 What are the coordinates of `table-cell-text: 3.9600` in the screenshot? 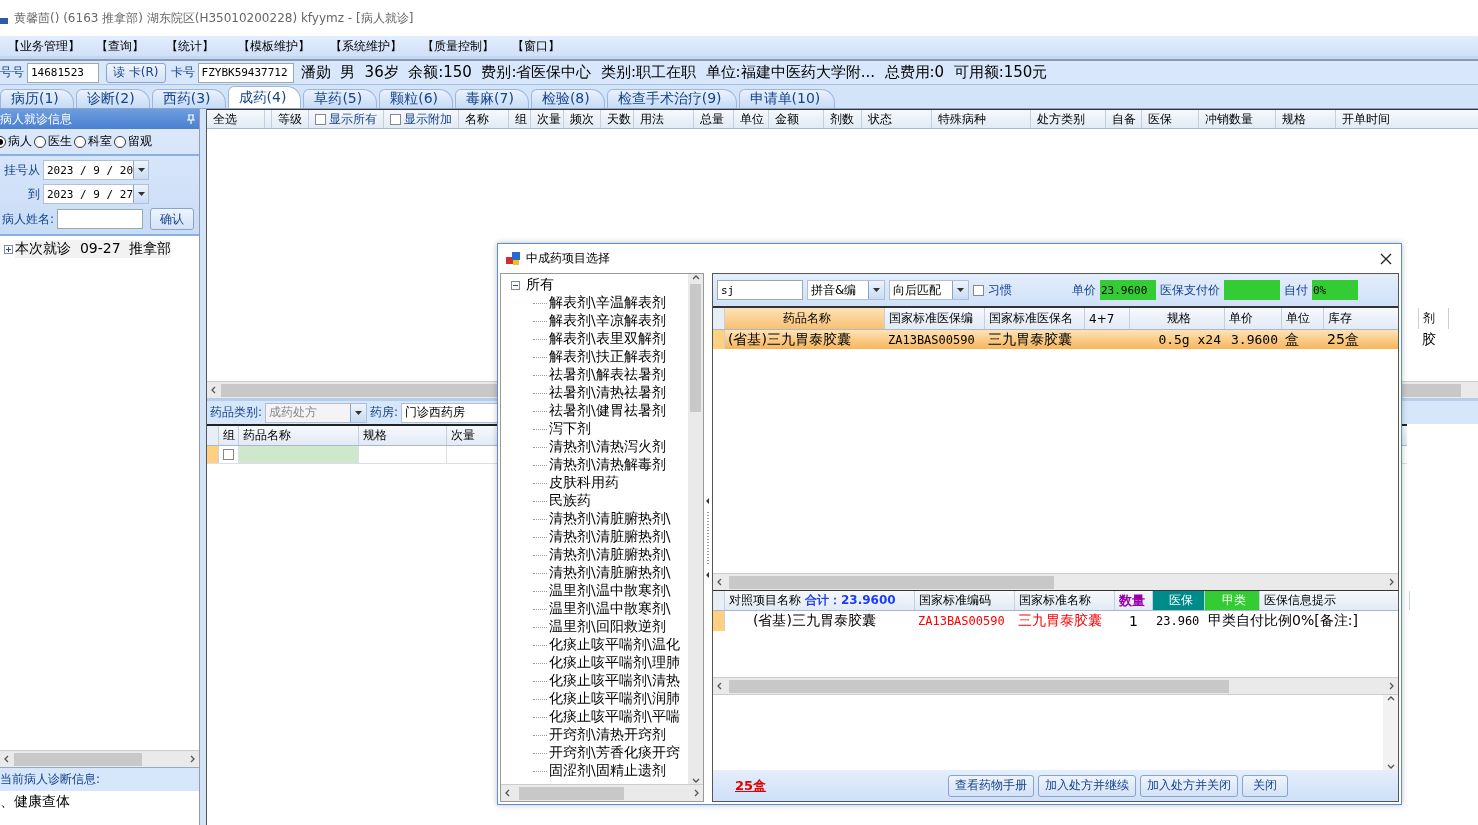 It's located at (1254, 340).